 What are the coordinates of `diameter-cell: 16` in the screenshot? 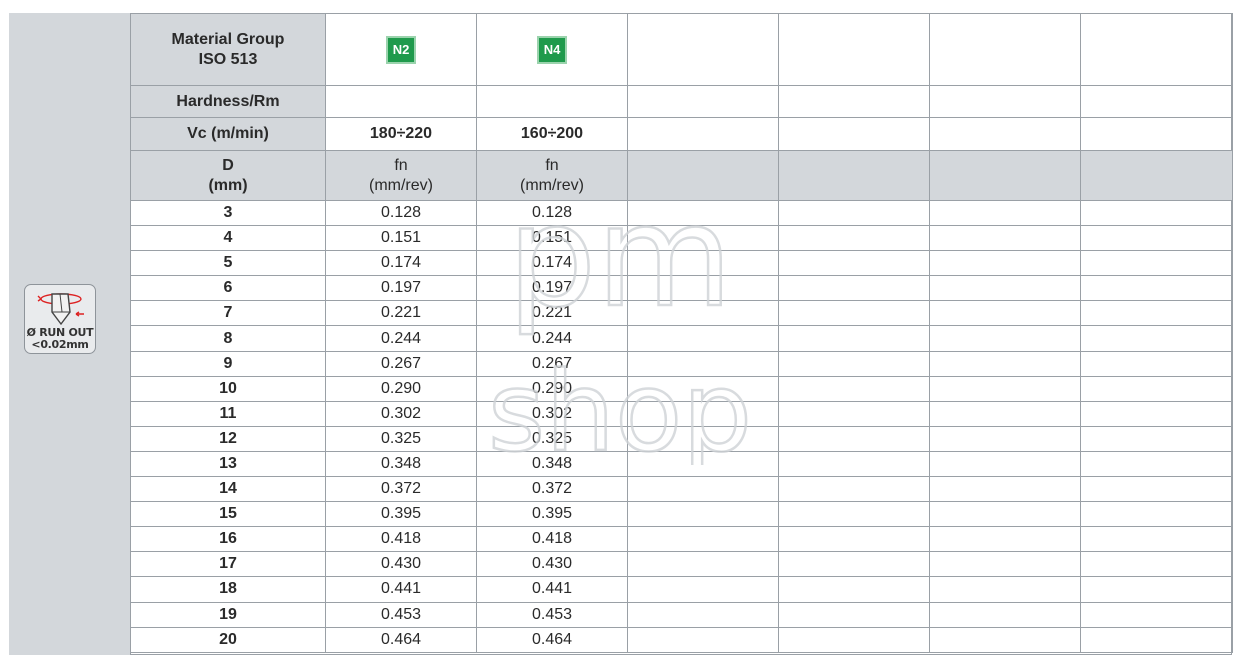 It's located at (228, 539).